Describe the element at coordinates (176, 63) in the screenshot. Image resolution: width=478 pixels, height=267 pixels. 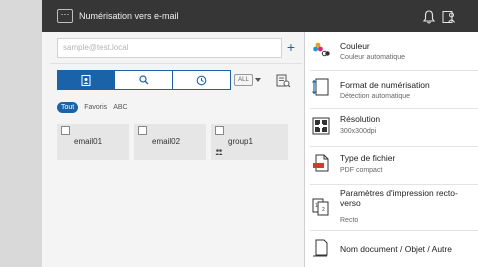
I see `divider` at that location.